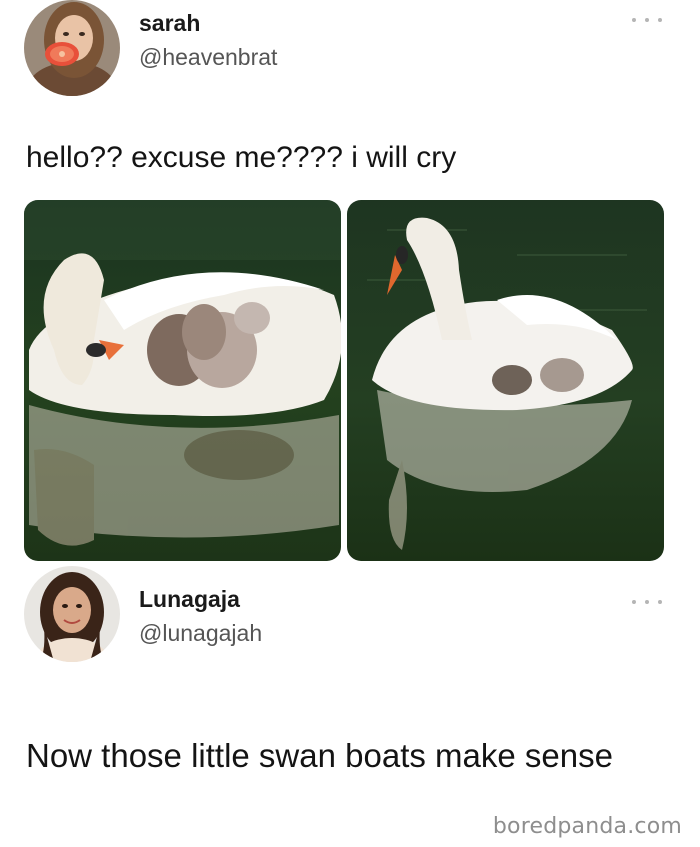 This screenshot has height=847, width=700. I want to click on author-handle: @lunagajah, so click(200, 633).